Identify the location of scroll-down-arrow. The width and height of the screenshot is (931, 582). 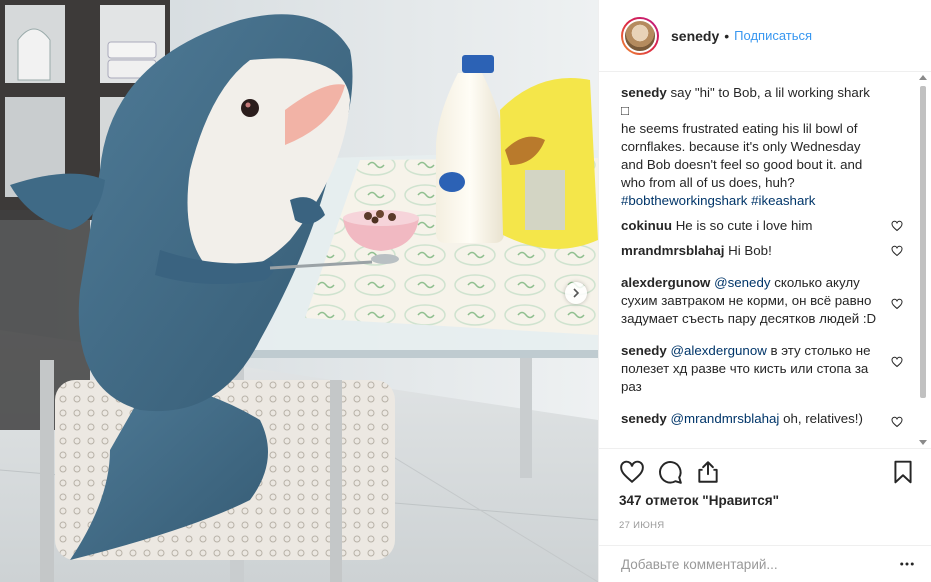
(923, 442).